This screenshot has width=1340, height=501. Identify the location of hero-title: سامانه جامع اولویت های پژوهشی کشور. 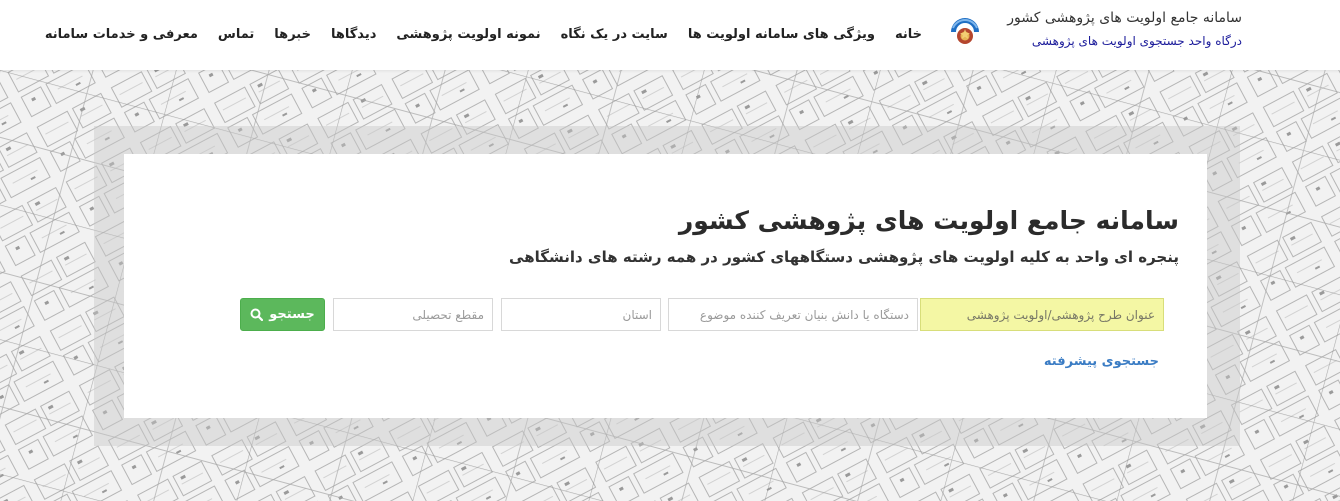
(928, 220).